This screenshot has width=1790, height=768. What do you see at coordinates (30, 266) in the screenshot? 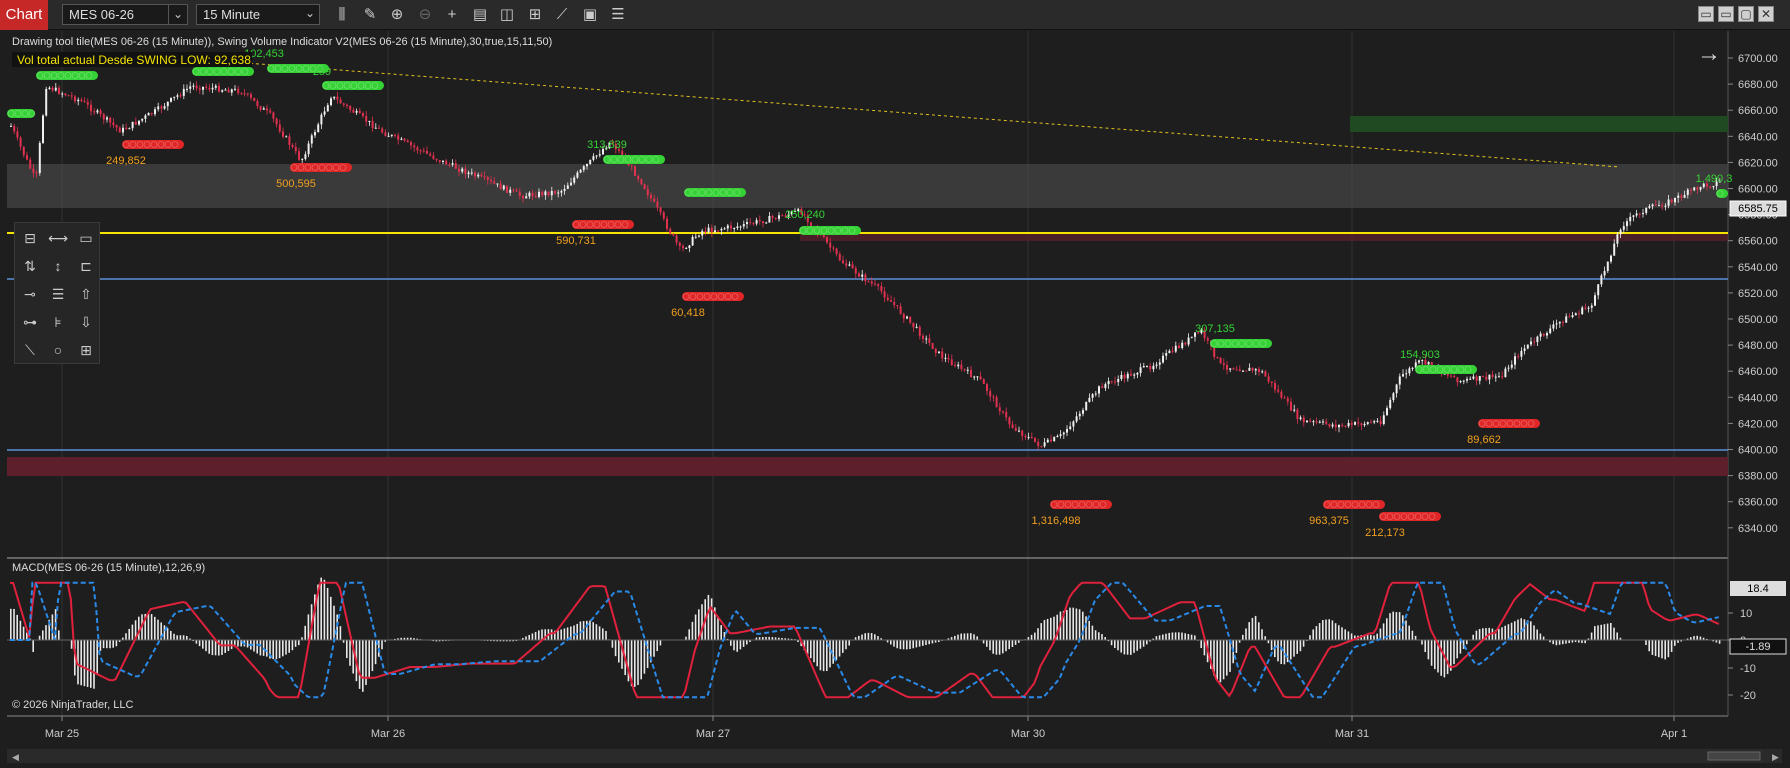
I see `arrow-up-down-icon: ⇅` at bounding box center [30, 266].